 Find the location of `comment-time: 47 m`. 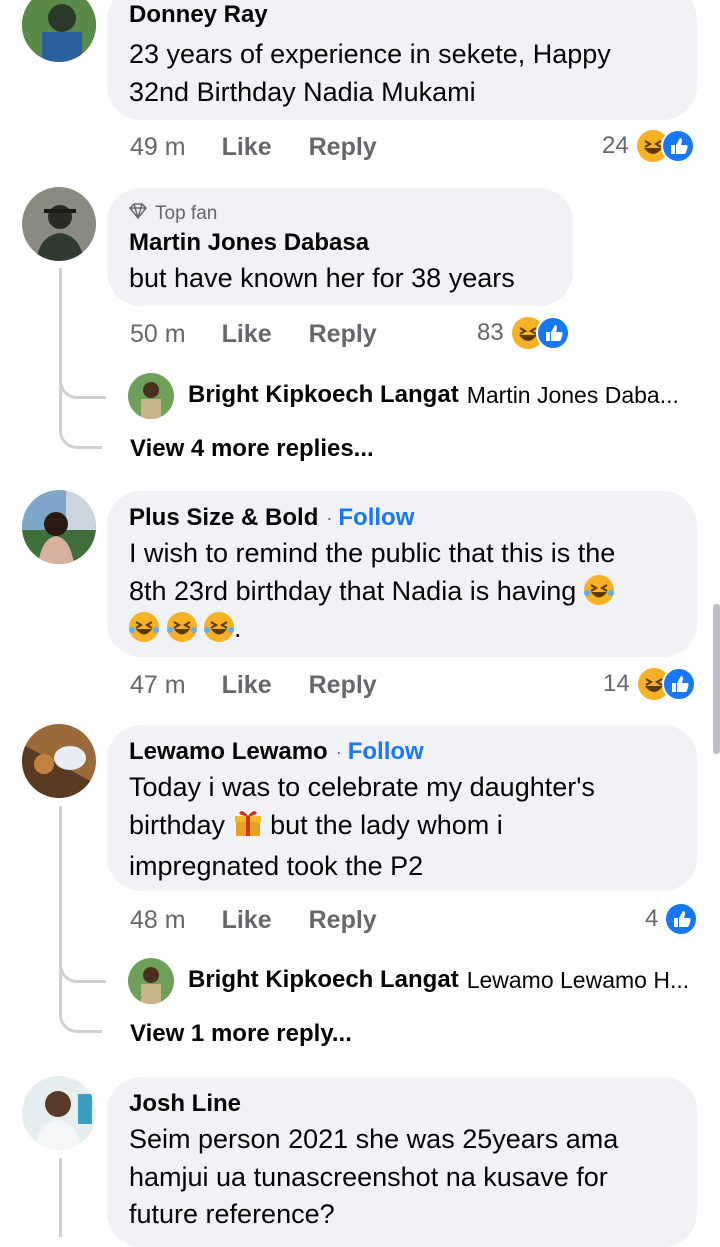

comment-time: 47 m is located at coordinates (158, 685).